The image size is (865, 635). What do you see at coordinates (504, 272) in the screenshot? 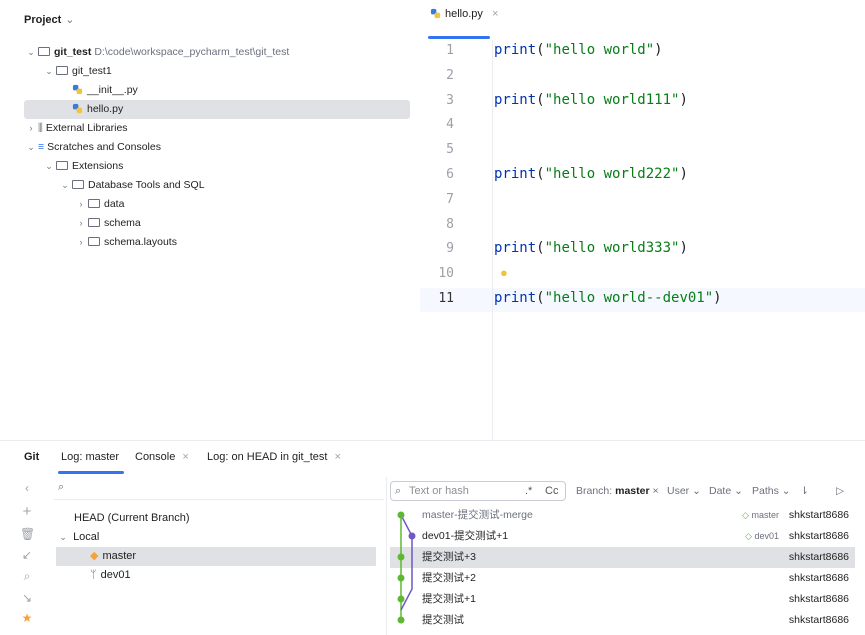
I see `lightbulb-icon: ●` at bounding box center [504, 272].